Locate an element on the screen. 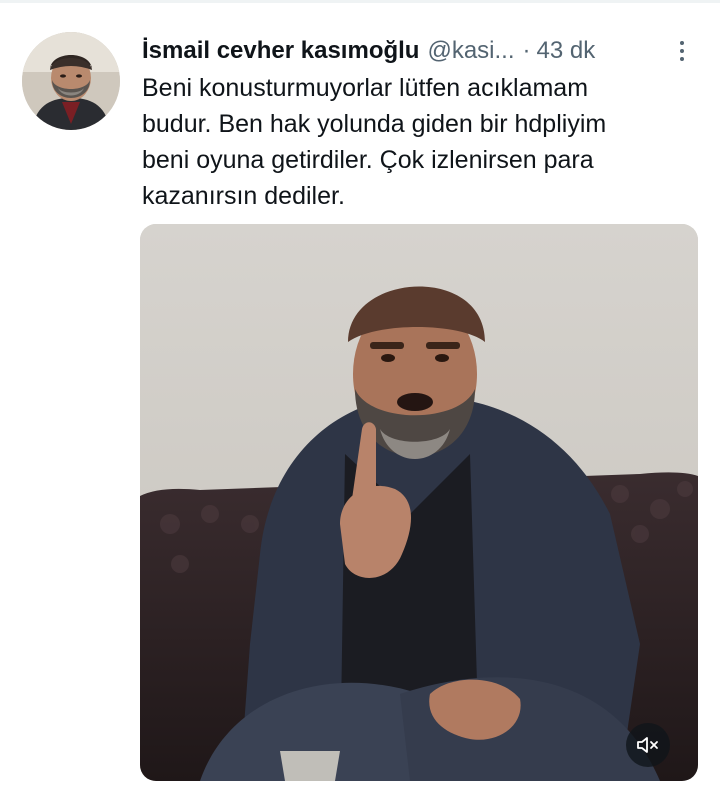 This screenshot has width=720, height=805. avatar-image is located at coordinates (71, 81).